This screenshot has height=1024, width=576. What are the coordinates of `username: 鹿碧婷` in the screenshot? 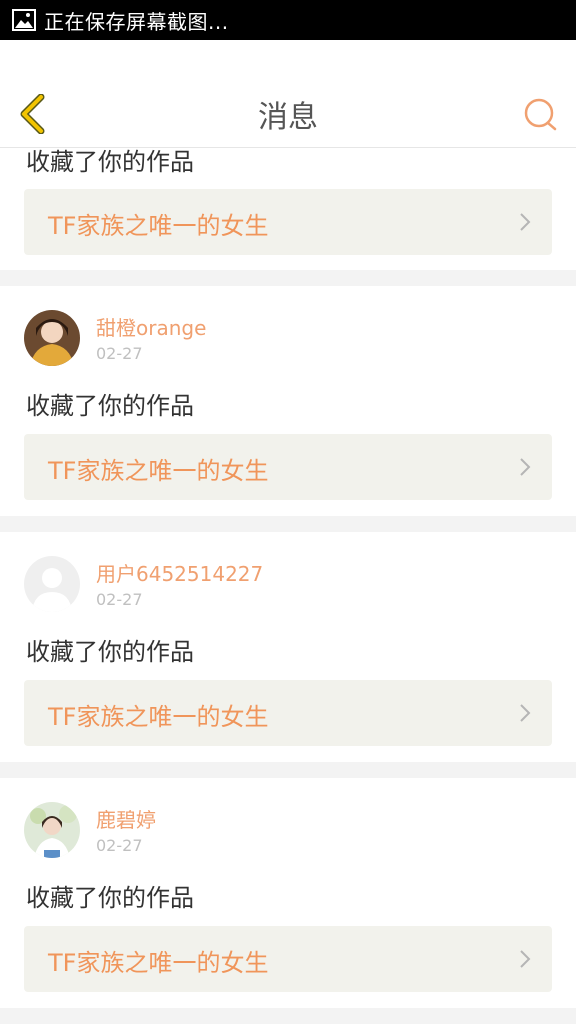 It's located at (126, 818).